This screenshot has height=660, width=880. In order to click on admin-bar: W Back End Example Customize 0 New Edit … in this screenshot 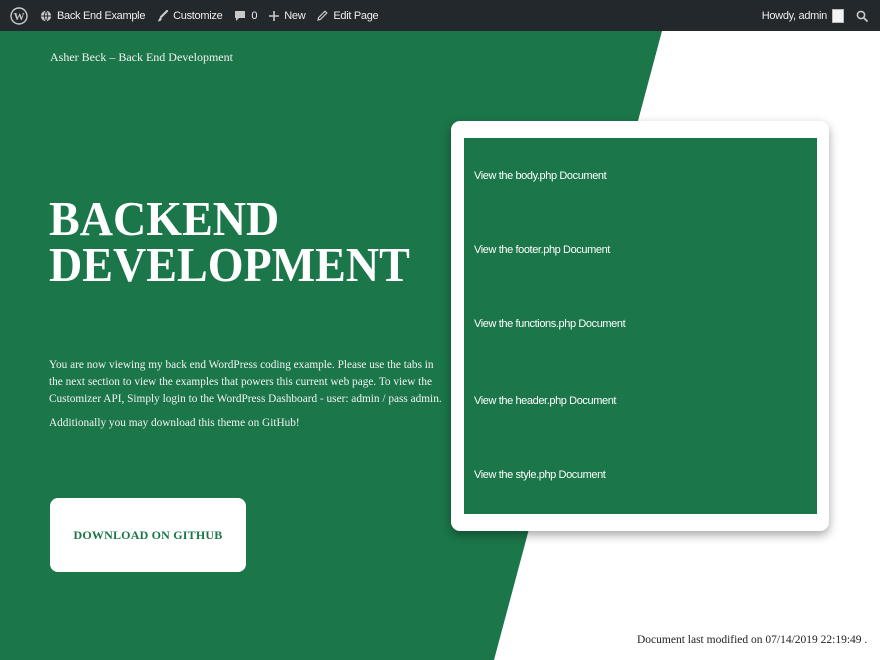, I will do `click(440, 15)`.